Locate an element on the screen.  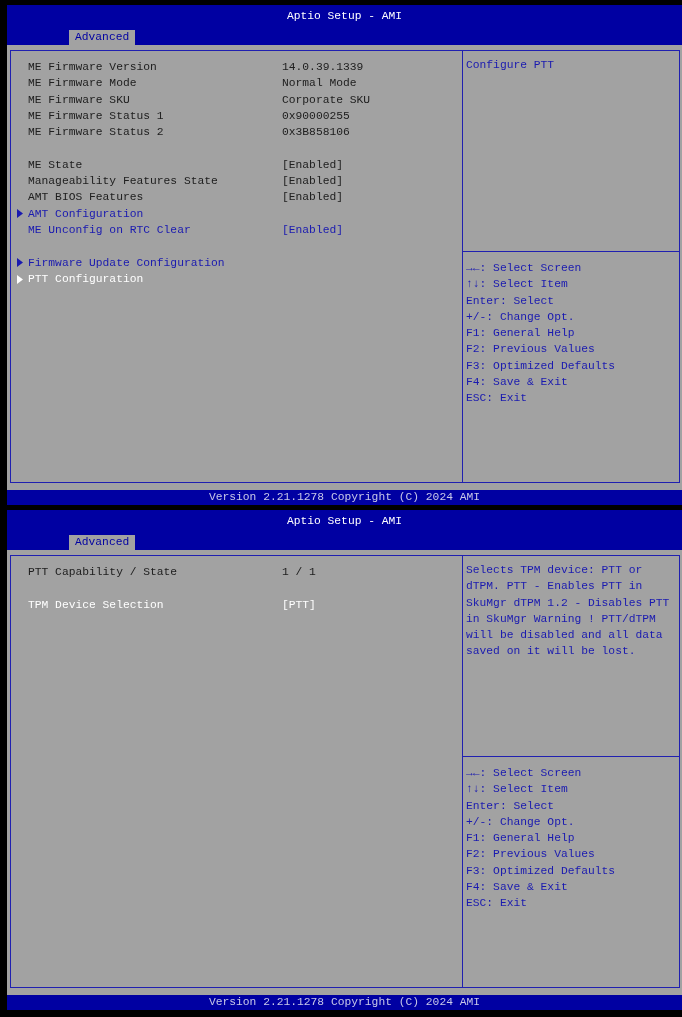
setting-value: 1 / 1 is located at coordinates (299, 572).